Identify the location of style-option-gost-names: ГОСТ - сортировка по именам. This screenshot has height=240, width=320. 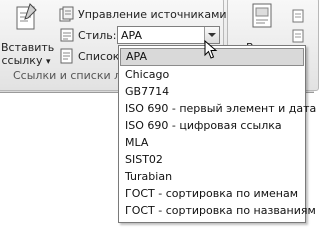
(212, 194).